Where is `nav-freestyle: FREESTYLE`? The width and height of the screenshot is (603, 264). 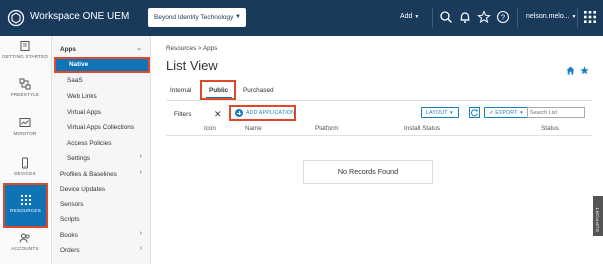
nav-freestyle: FREESTYLE is located at coordinates (25, 88).